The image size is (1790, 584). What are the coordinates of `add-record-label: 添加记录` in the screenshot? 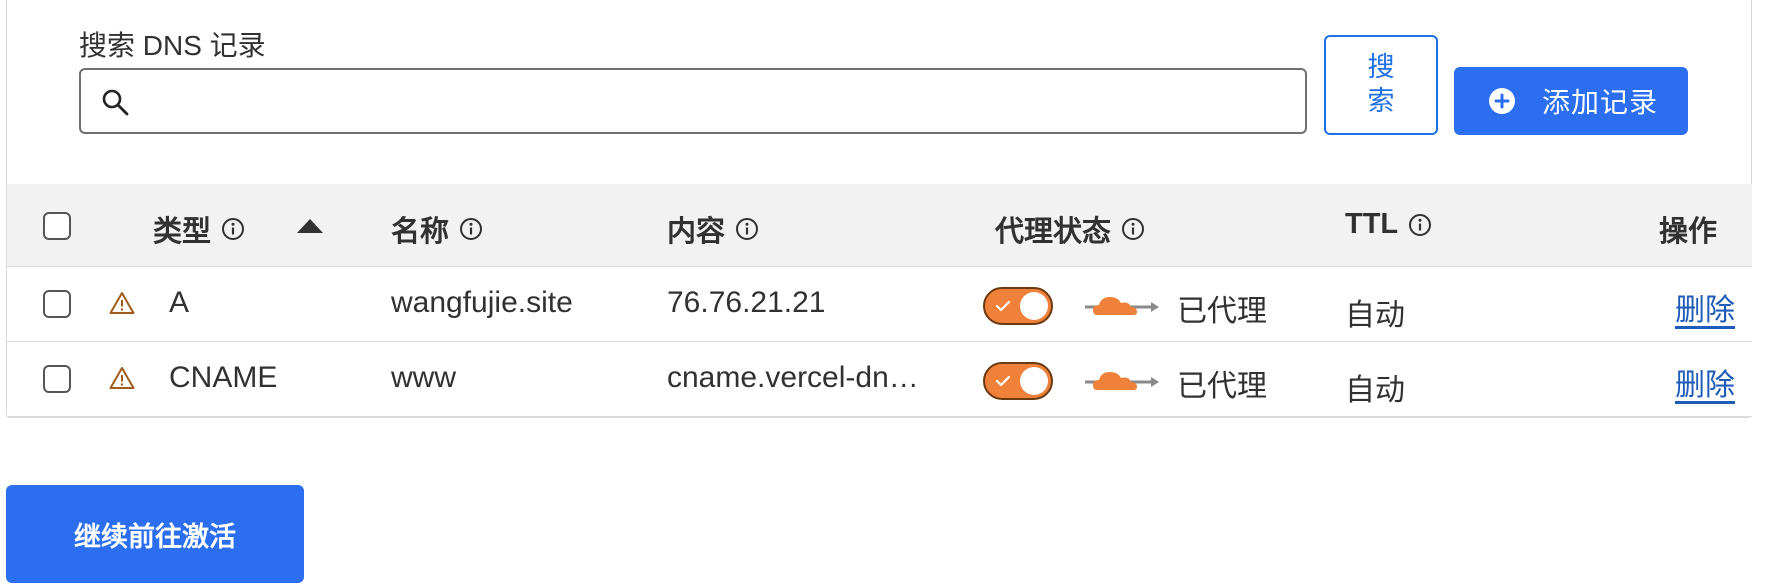 It's located at (1600, 102).